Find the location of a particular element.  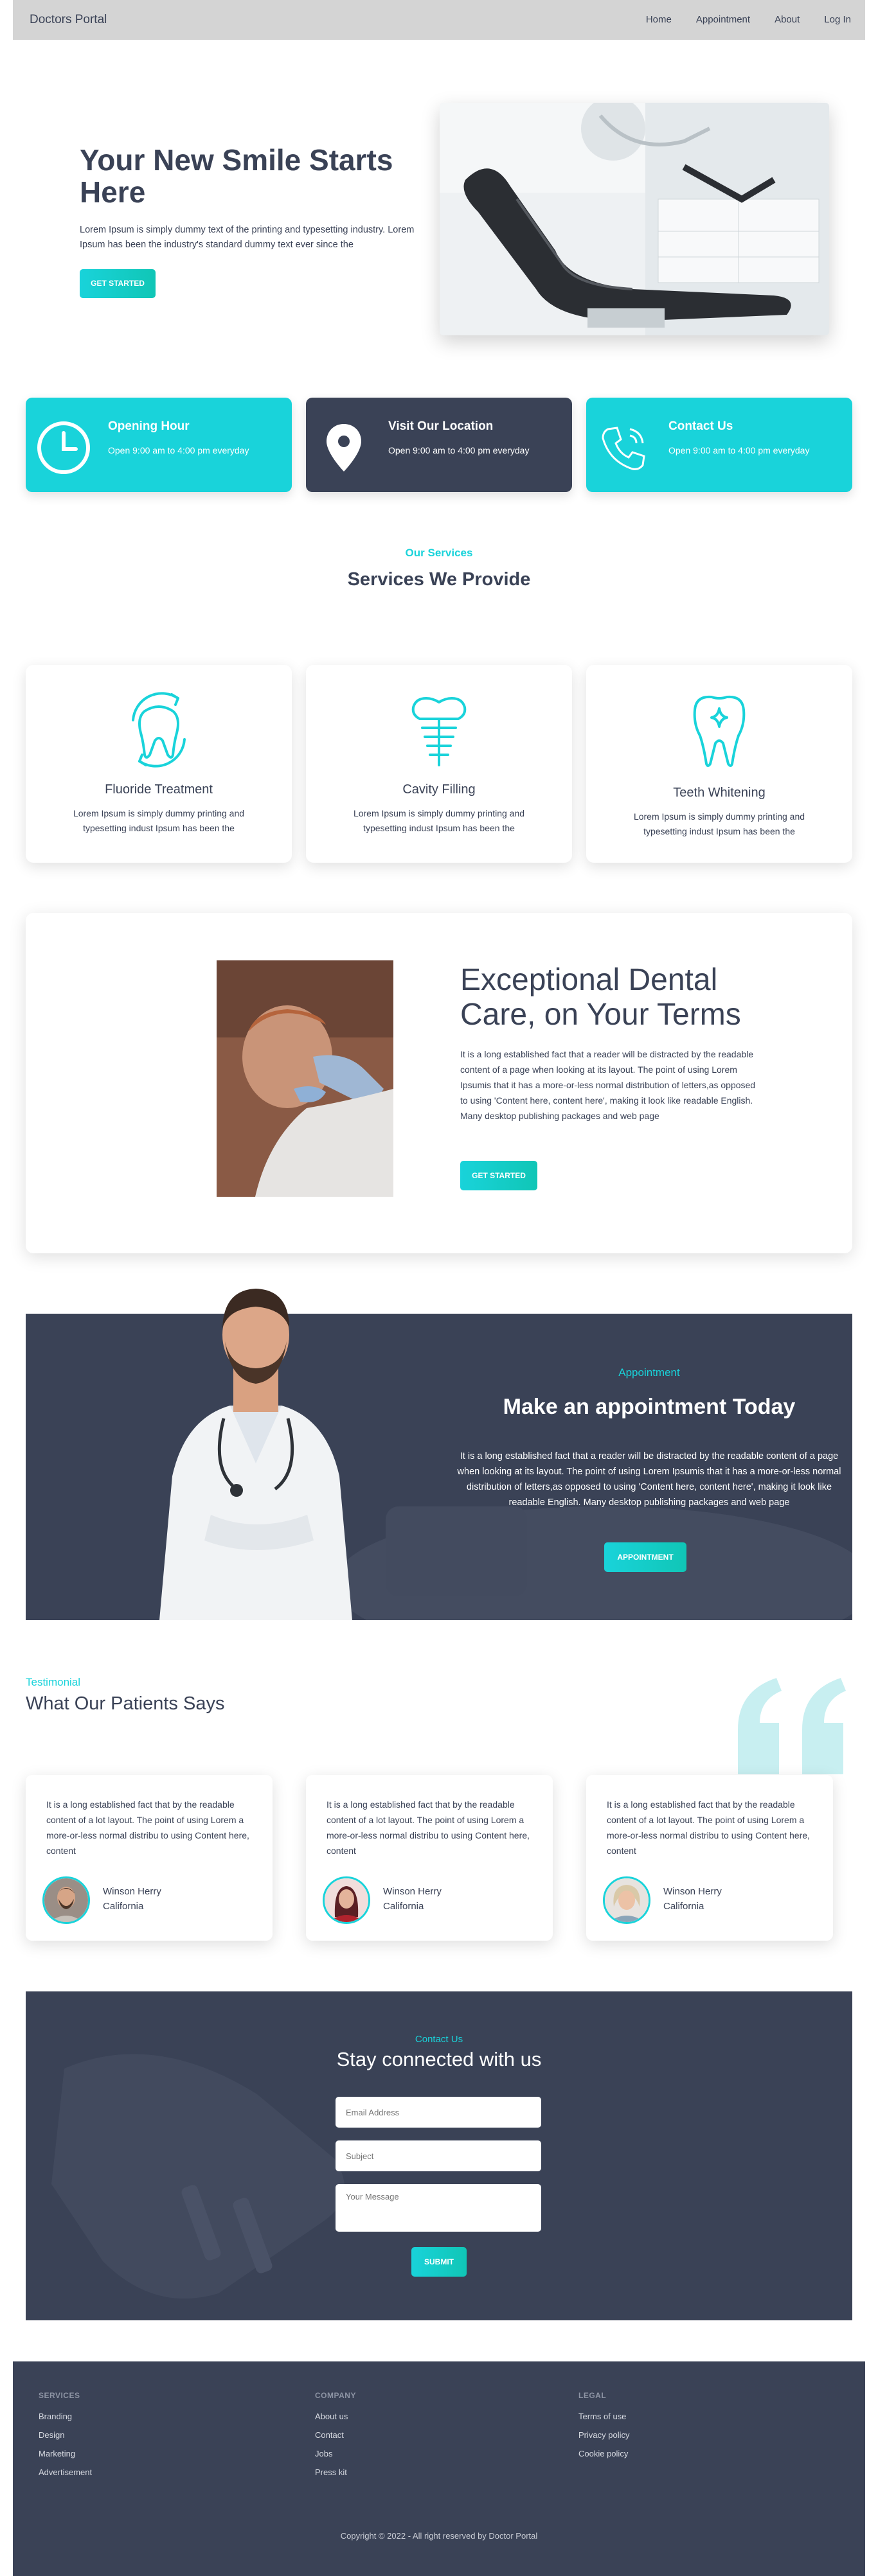

sparkle-tooth-icon is located at coordinates (720, 730).